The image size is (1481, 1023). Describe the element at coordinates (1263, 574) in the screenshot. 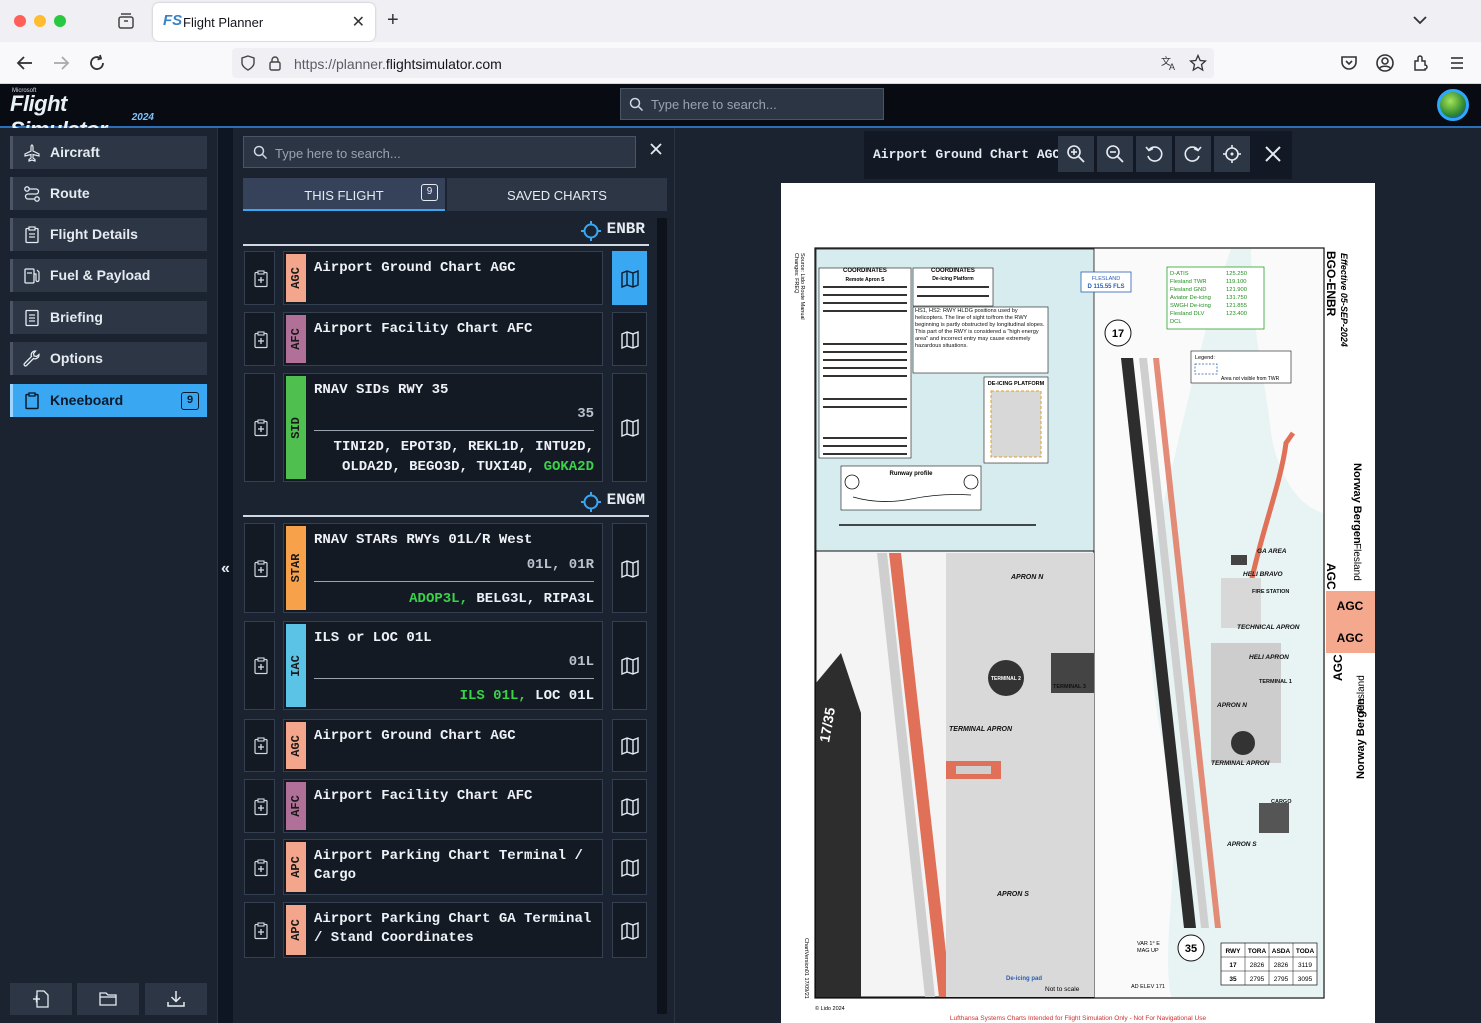

I see `heli-bravo-label: HELI BRAVO` at that location.